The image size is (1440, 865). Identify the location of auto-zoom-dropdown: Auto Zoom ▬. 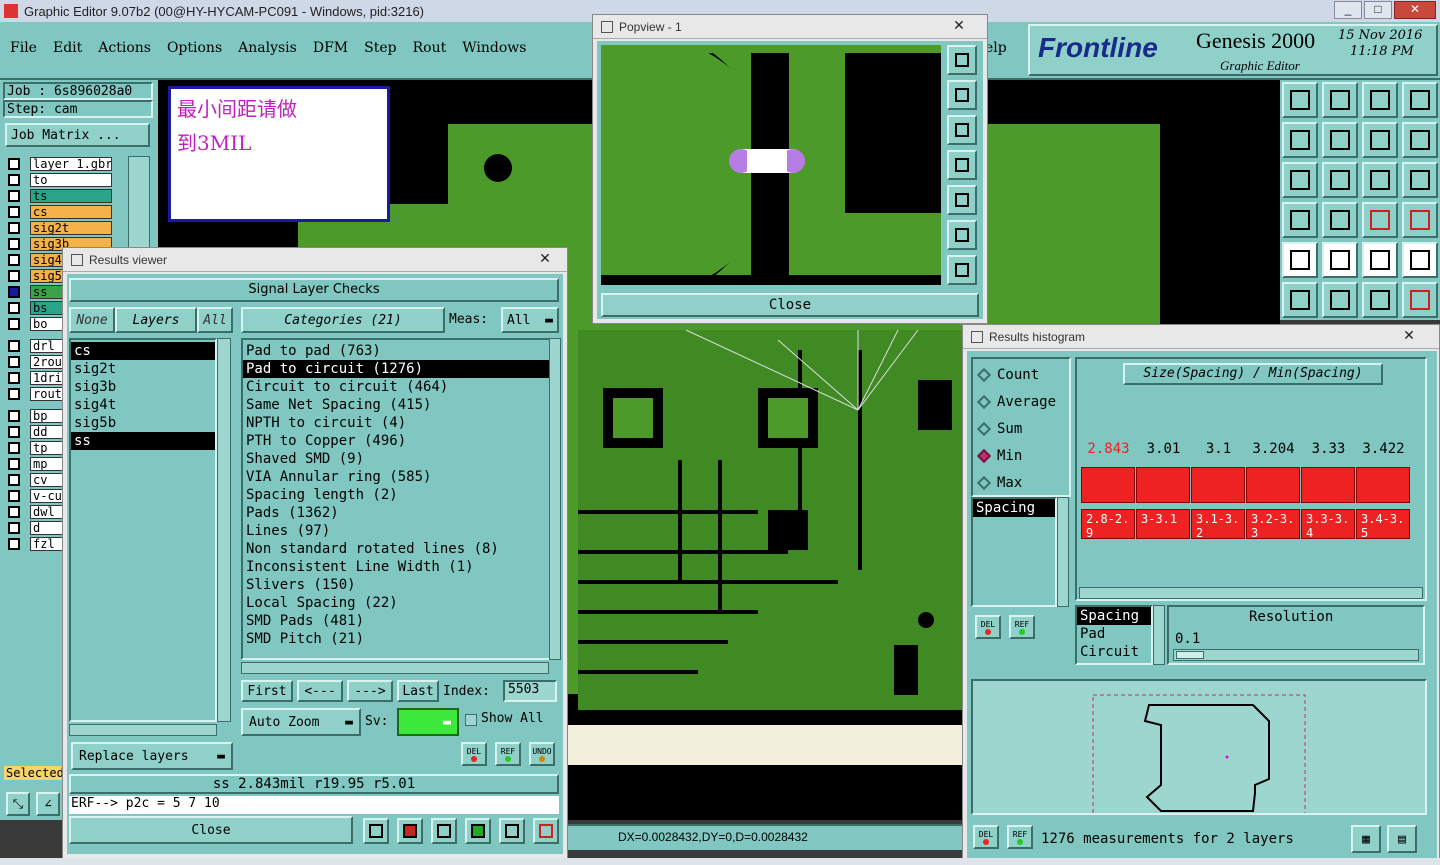
(301, 722).